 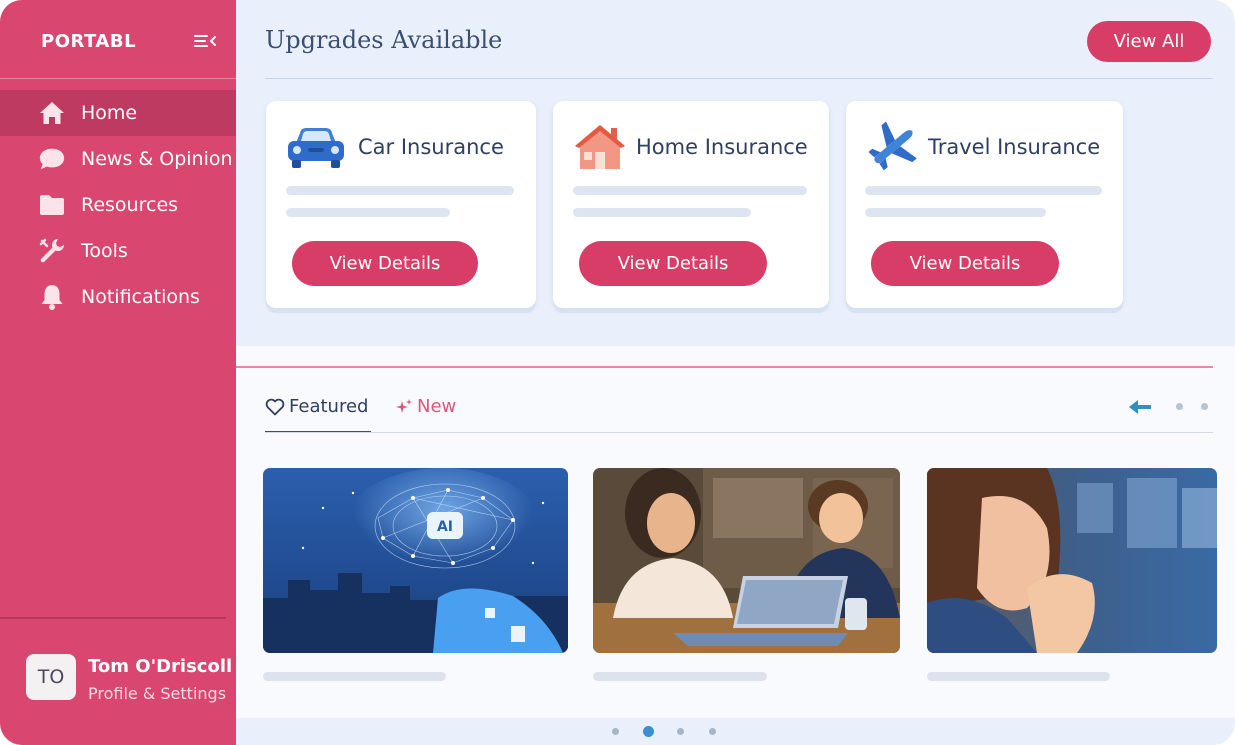 What do you see at coordinates (51, 677) in the screenshot?
I see `avatar: TO` at bounding box center [51, 677].